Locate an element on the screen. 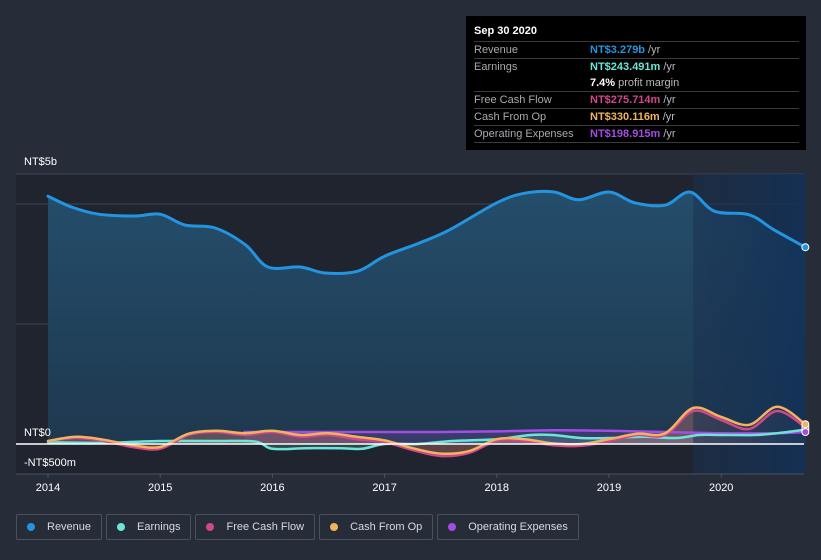 This screenshot has height=560, width=821. legend-label: Operating Expenses is located at coordinates (518, 527).